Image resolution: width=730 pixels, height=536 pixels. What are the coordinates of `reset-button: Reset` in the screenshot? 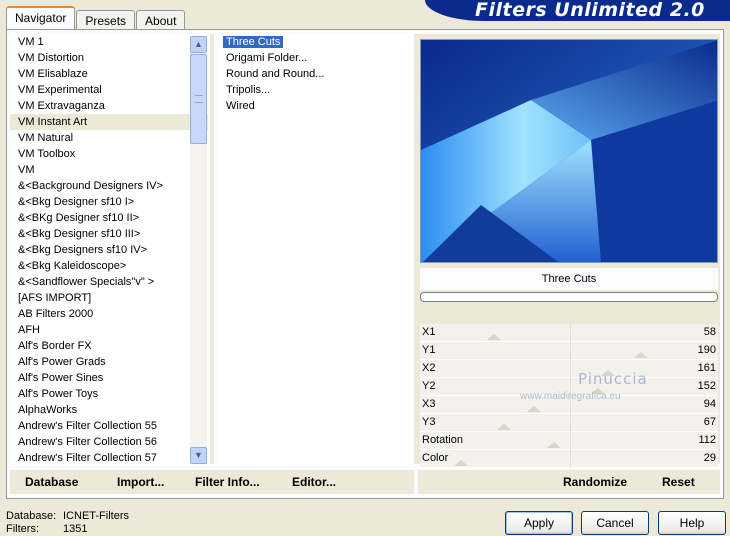 It's located at (678, 482).